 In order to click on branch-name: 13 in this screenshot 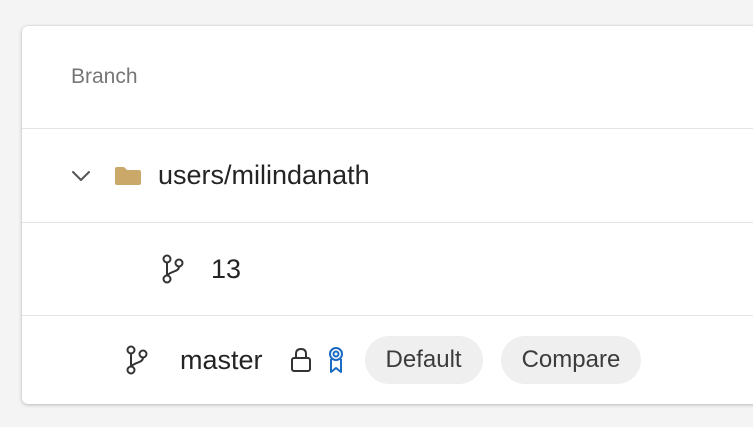, I will do `click(226, 269)`.